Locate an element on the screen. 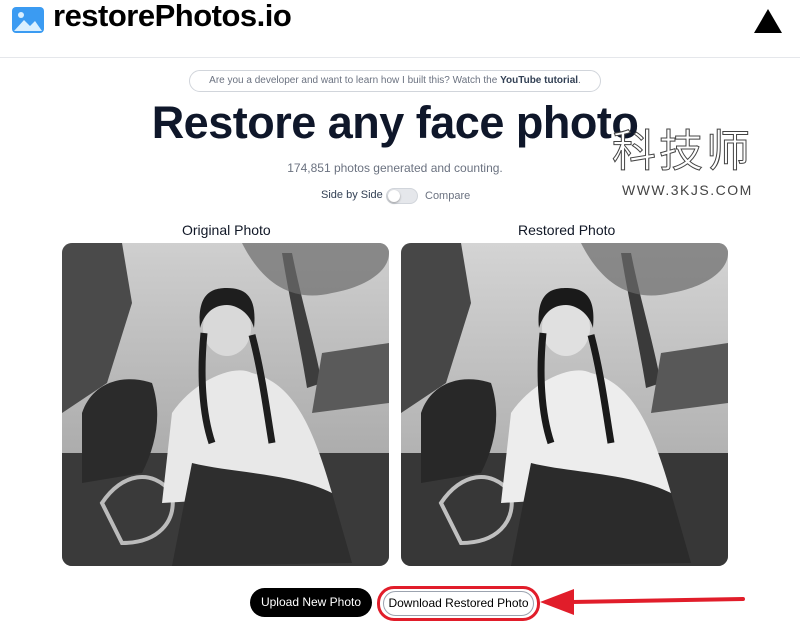 This screenshot has width=800, height=622. highlight-circle is located at coordinates (458, 603).